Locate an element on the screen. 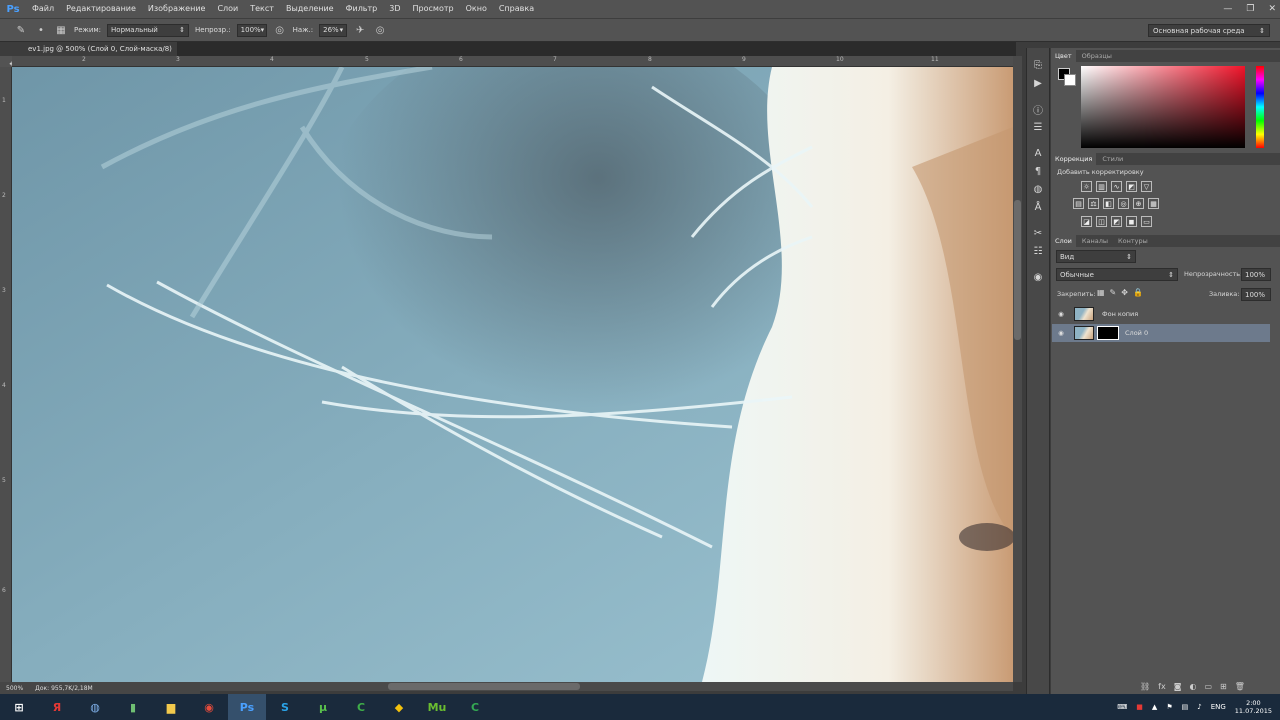 This screenshot has width=1280, height=720. layer-opacity-field: 100% is located at coordinates (1256, 274).